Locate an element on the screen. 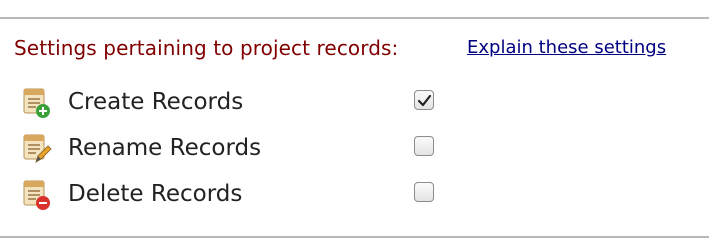  setting-row-rename-records: Rename Records is located at coordinates (235, 149).